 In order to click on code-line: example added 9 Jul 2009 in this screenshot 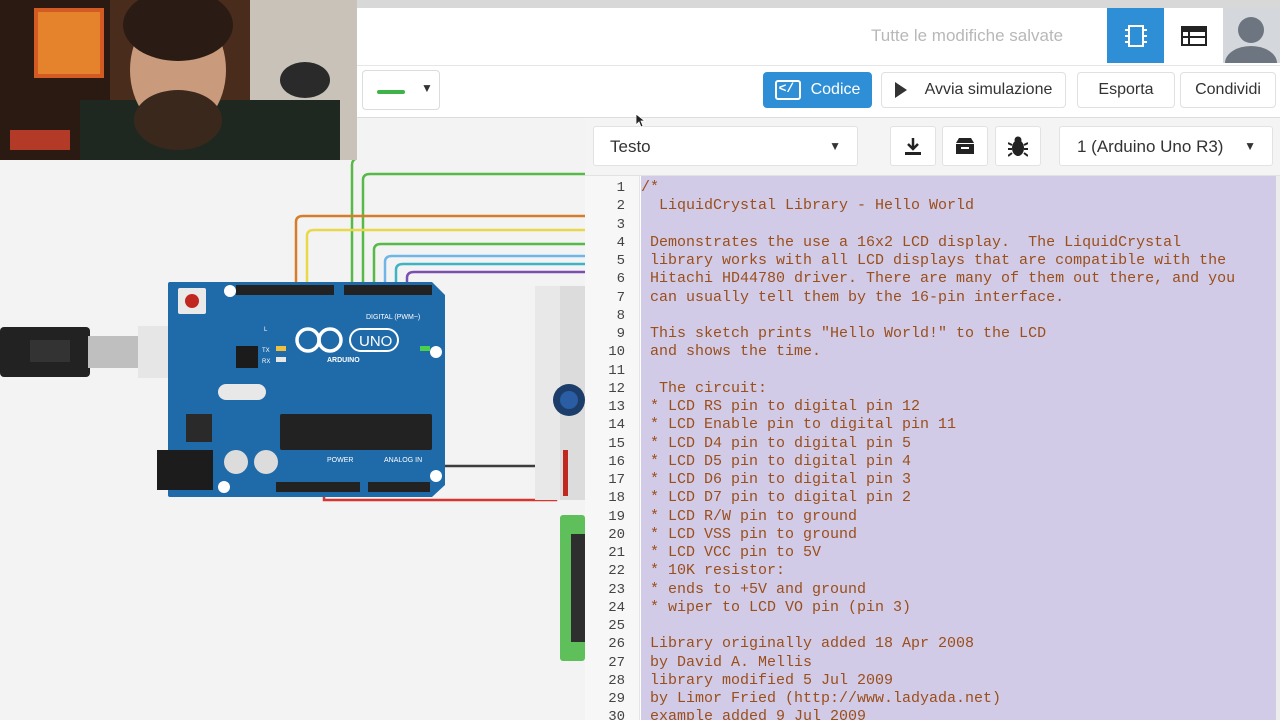, I will do `click(753, 714)`.